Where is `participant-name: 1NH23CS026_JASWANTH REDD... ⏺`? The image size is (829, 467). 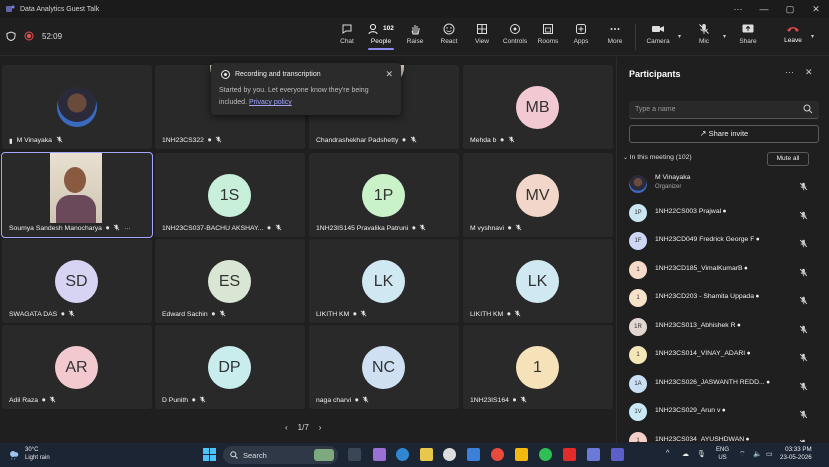 participant-name: 1NH23CS026_JASWANTH REDD... ⏺ is located at coordinates (712, 382).